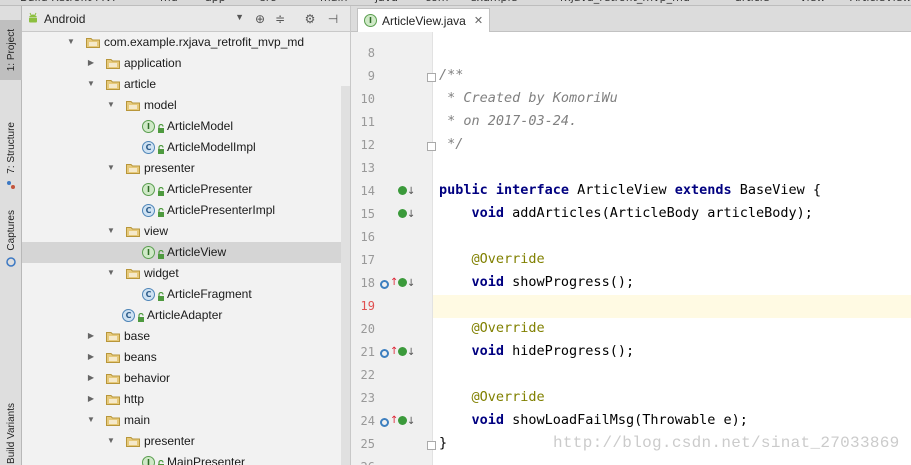  Describe the element at coordinates (537, 351) in the screenshot. I see `code-line-21: void hideProgress();` at that location.